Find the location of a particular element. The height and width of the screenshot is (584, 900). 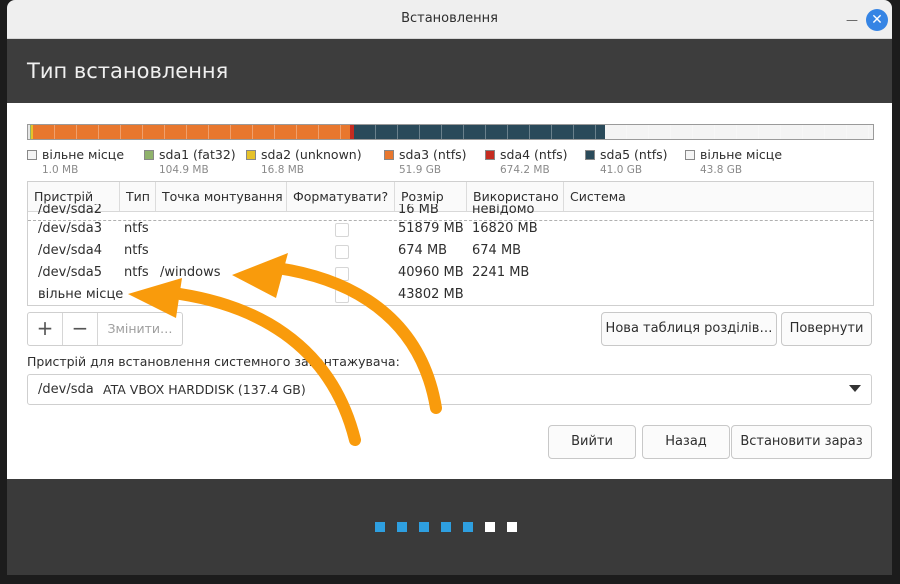

table-row: /dev/sda4 ntfs 674 MB 674 MB is located at coordinates (450, 251).